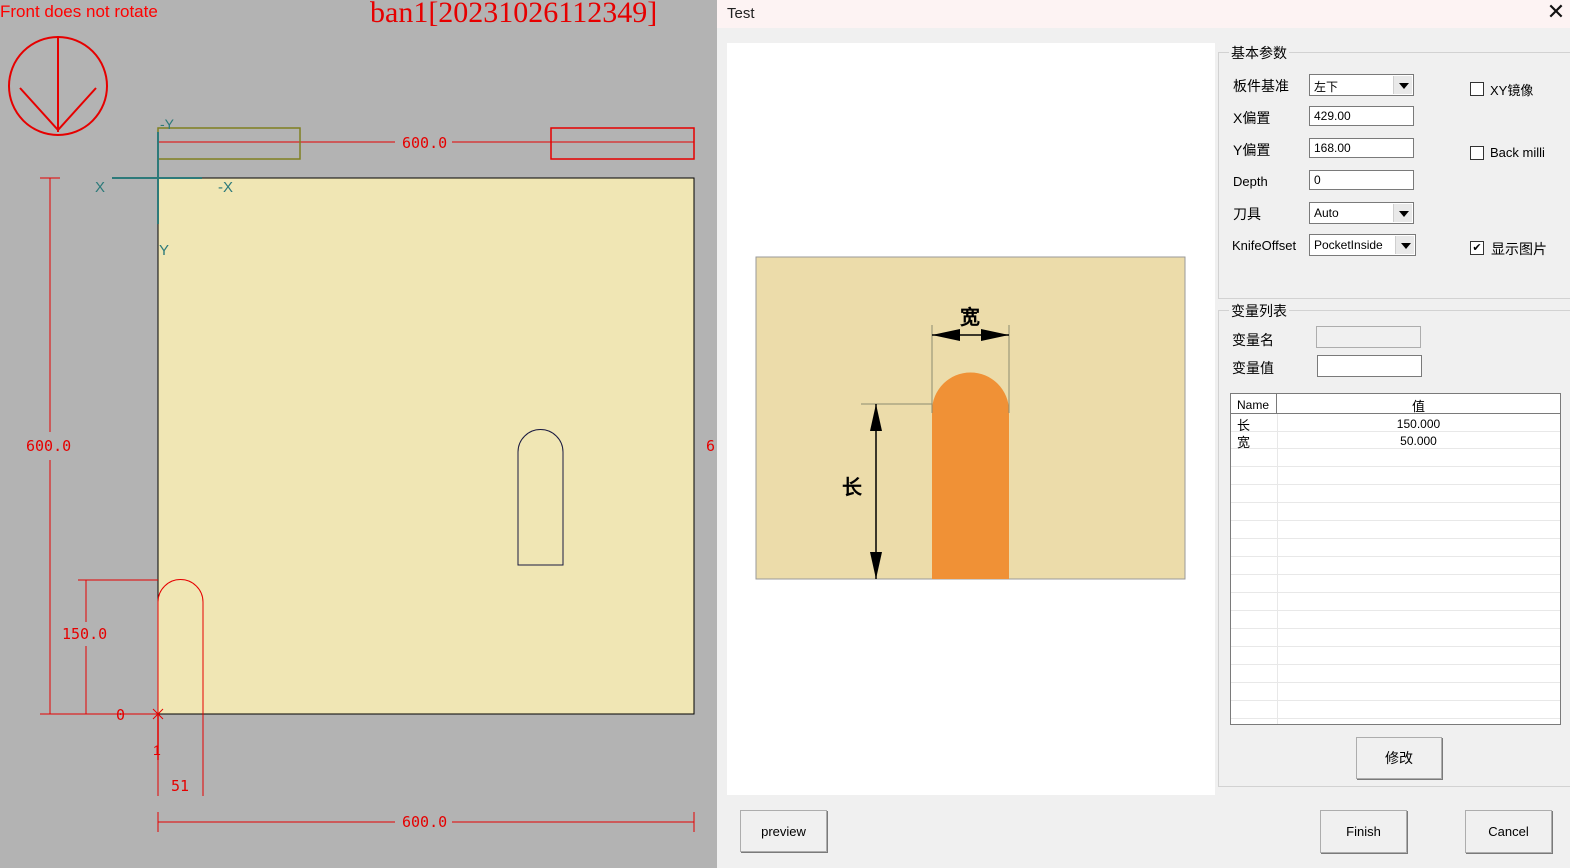  Describe the element at coordinates (1326, 213) in the screenshot. I see `tool-value: Auto` at that location.